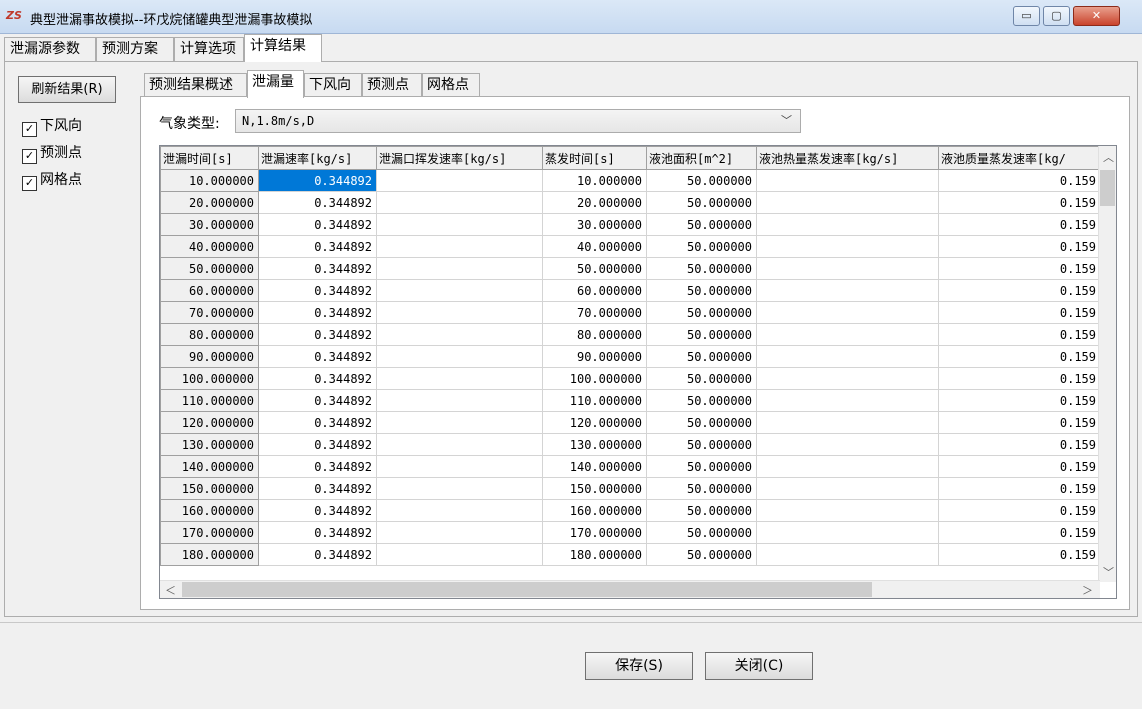 Image resolution: width=1142 pixels, height=709 pixels. Describe the element at coordinates (209, 554) in the screenshot. I see `cell-leak-time: 180.000000` at that location.